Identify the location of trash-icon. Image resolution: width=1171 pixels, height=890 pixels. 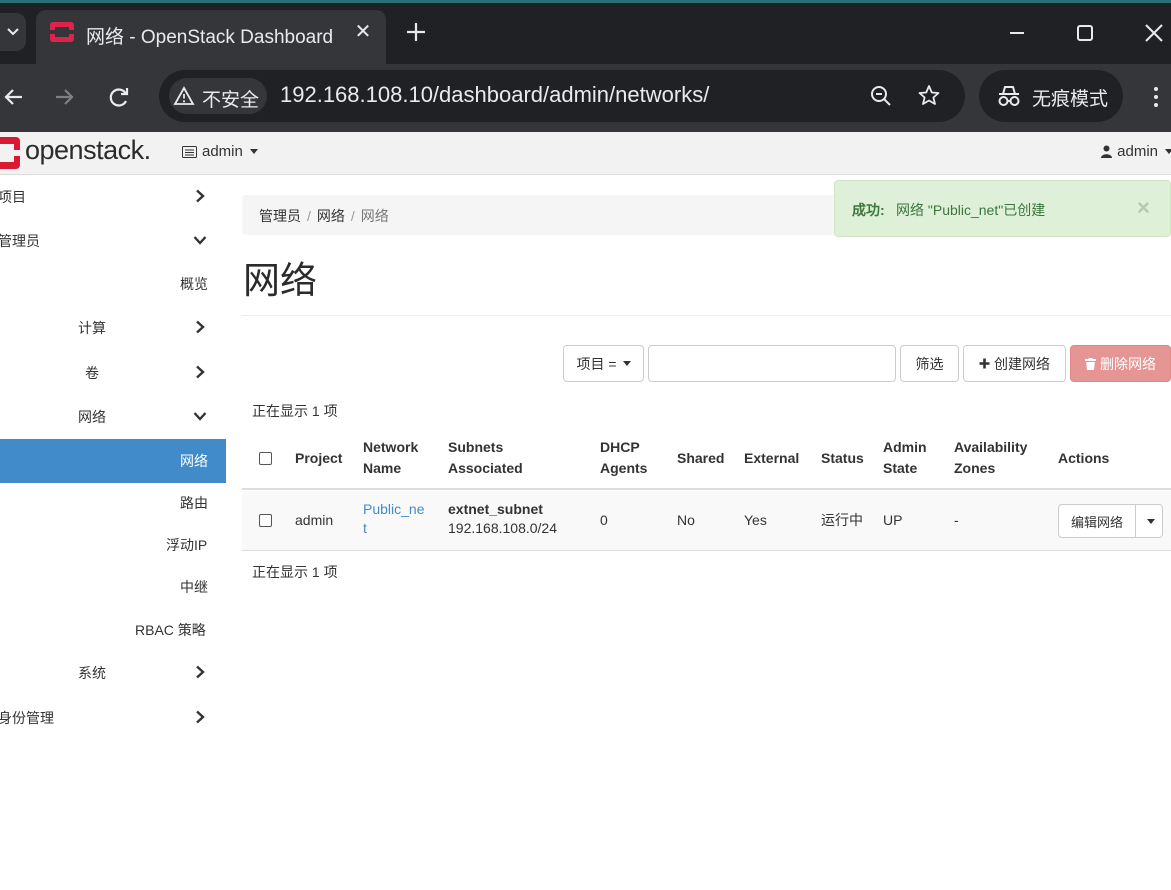
(1090, 363).